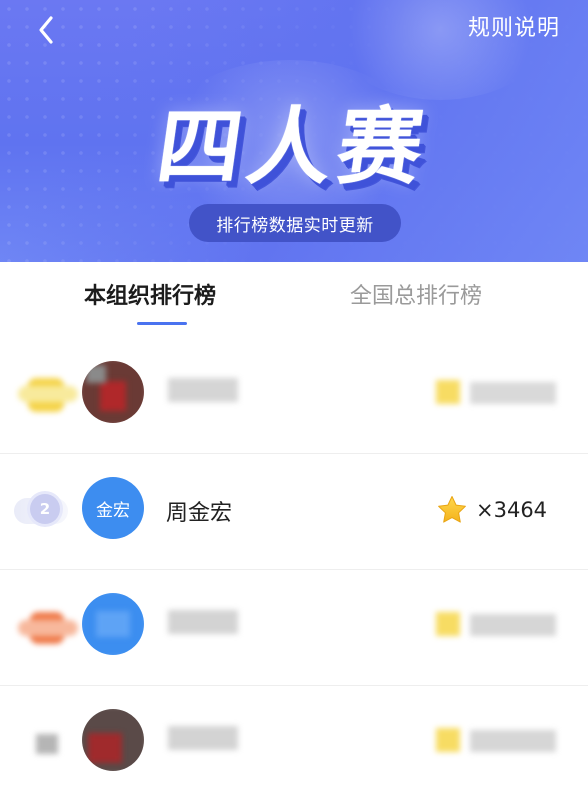 This screenshot has height=800, width=588. Describe the element at coordinates (512, 510) in the screenshot. I see `score-value: ×3464` at that location.